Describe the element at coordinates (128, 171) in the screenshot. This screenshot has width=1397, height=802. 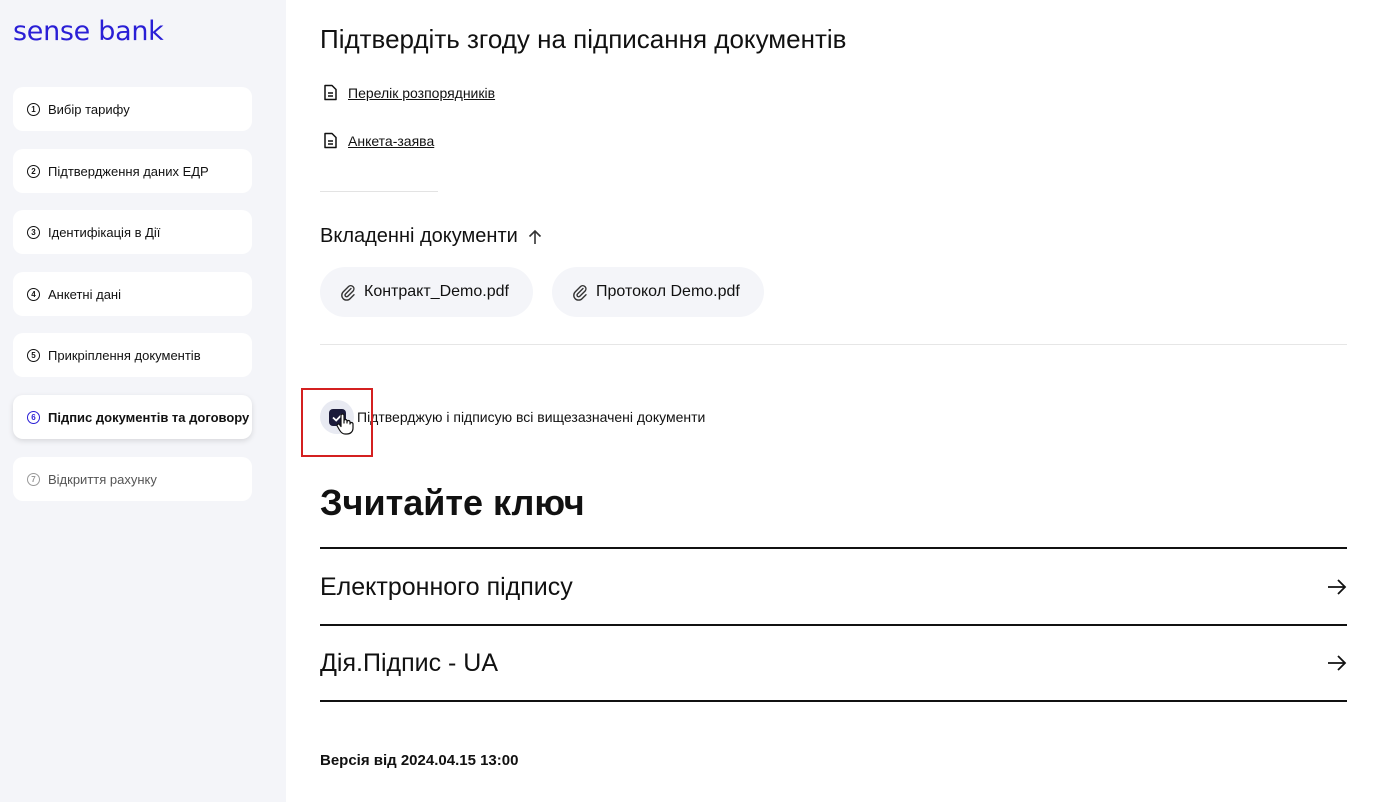
I see `step-label: Підтвердження даних ЕДР` at that location.